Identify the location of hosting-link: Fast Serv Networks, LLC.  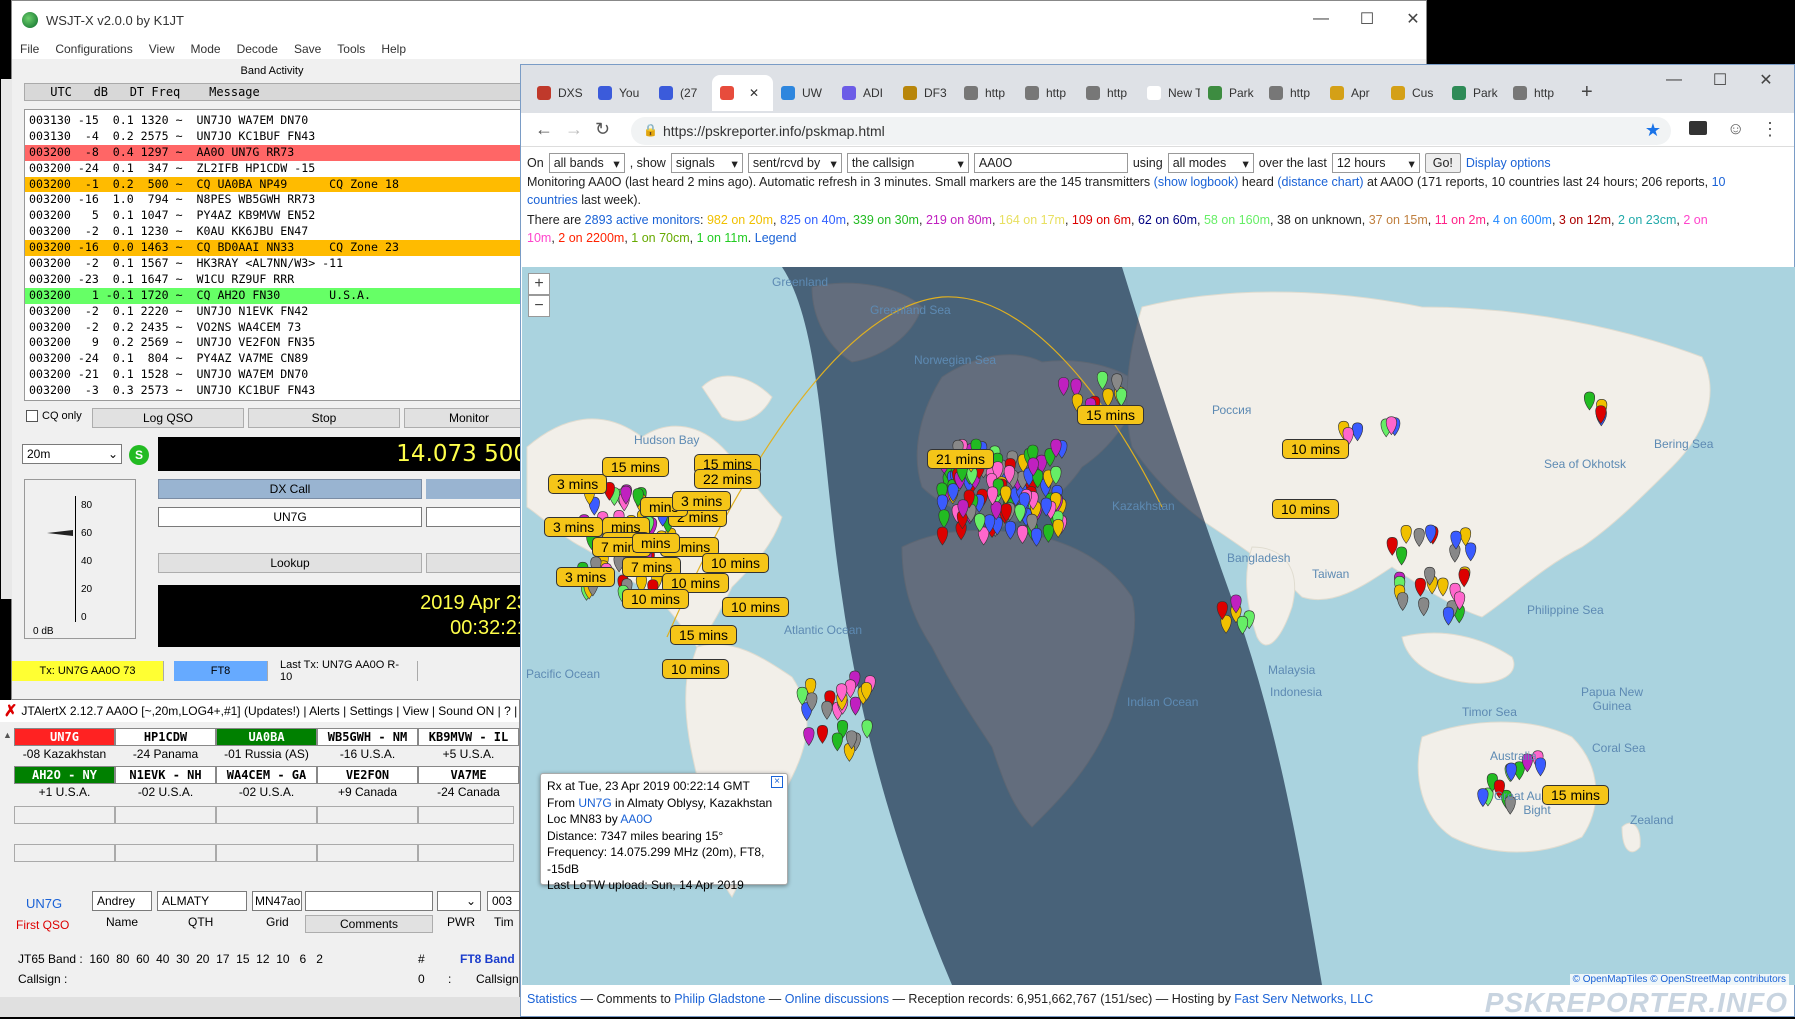
(1303, 999).